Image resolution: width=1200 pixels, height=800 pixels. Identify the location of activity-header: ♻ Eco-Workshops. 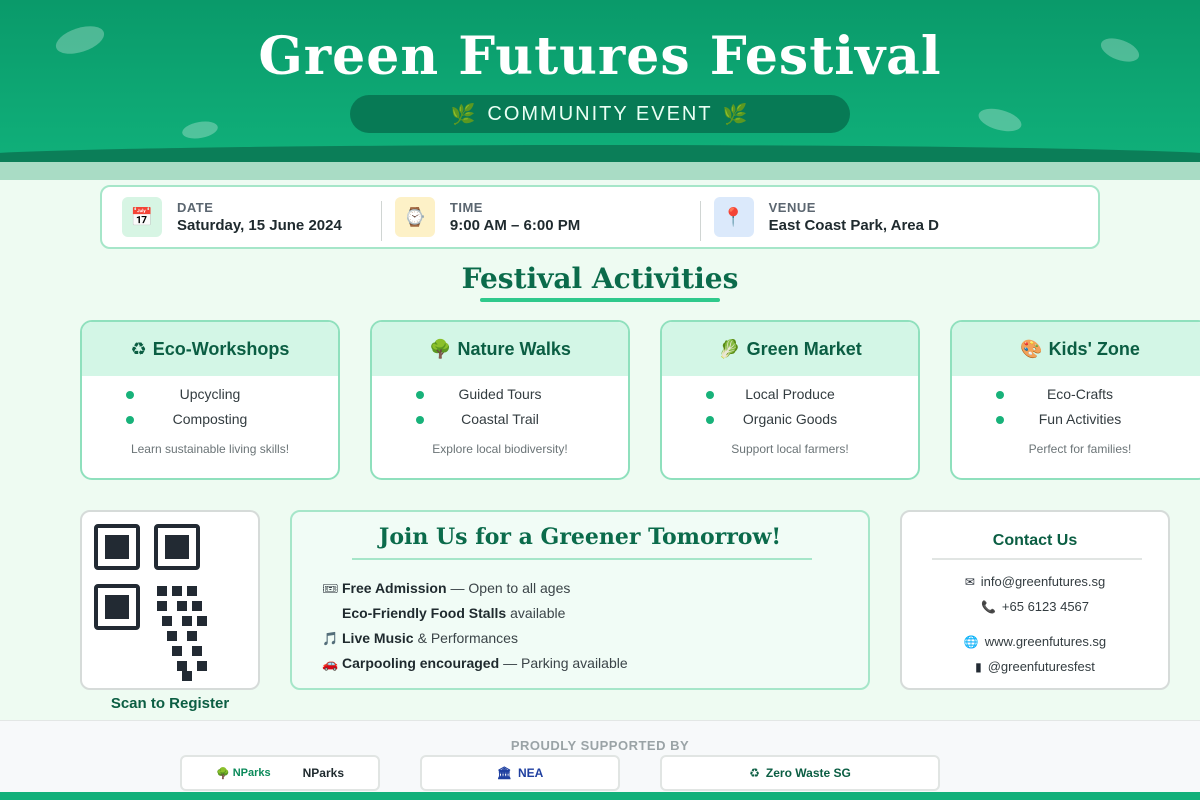
(210, 349).